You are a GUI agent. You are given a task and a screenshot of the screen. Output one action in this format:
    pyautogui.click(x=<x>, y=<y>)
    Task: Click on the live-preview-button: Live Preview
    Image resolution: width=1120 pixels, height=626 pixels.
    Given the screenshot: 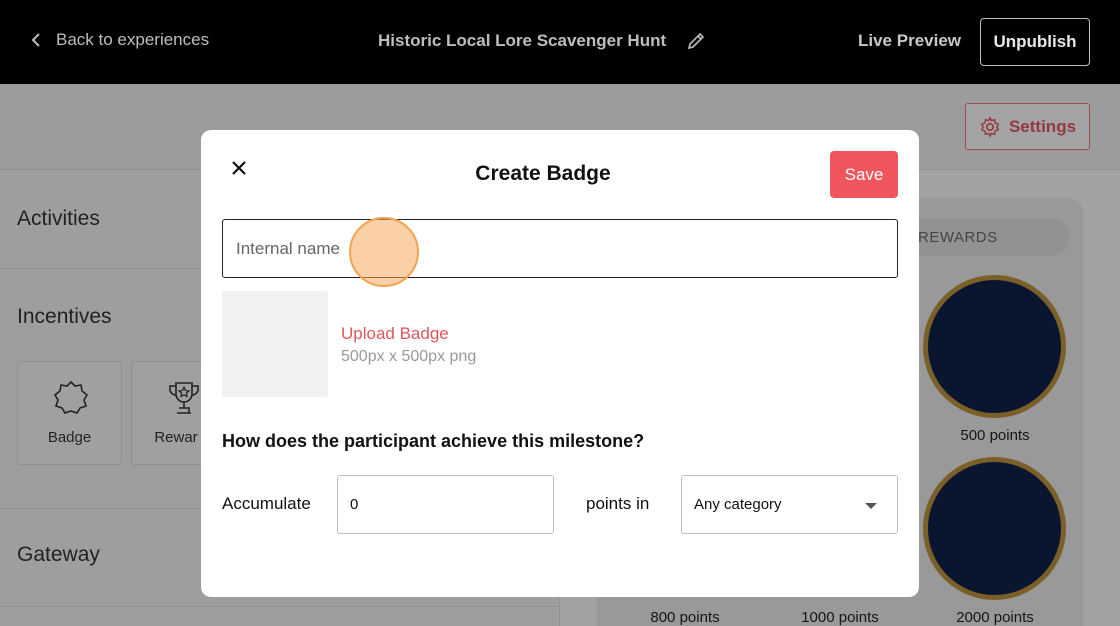 What is the action you would take?
    pyautogui.click(x=909, y=41)
    